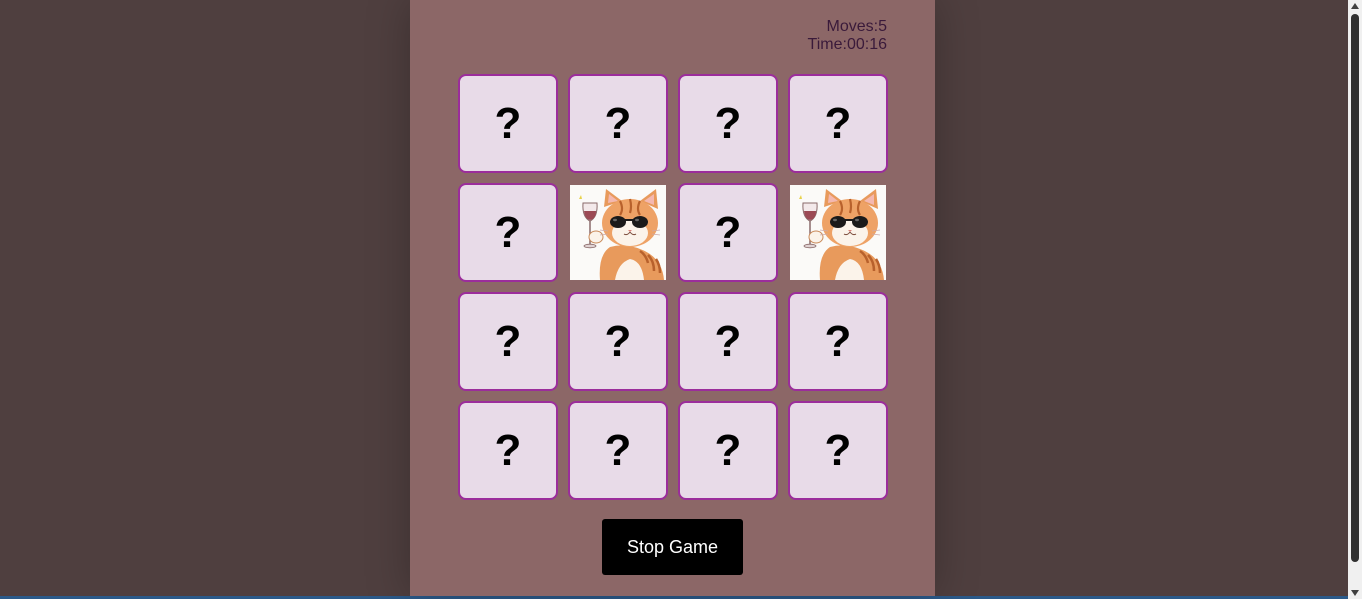 This screenshot has height=599, width=1362. Describe the element at coordinates (672, 547) in the screenshot. I see `stop-game-button: Stop Game` at that location.